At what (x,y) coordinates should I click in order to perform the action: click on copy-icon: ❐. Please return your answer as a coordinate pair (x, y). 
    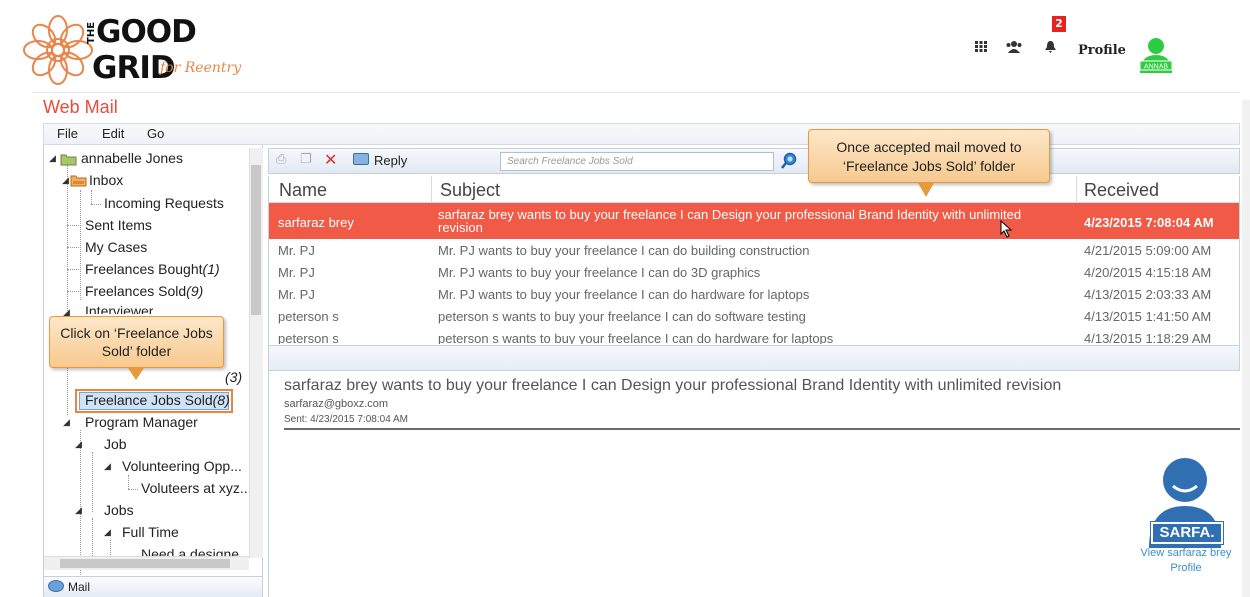
    Looking at the image, I should click on (306, 159).